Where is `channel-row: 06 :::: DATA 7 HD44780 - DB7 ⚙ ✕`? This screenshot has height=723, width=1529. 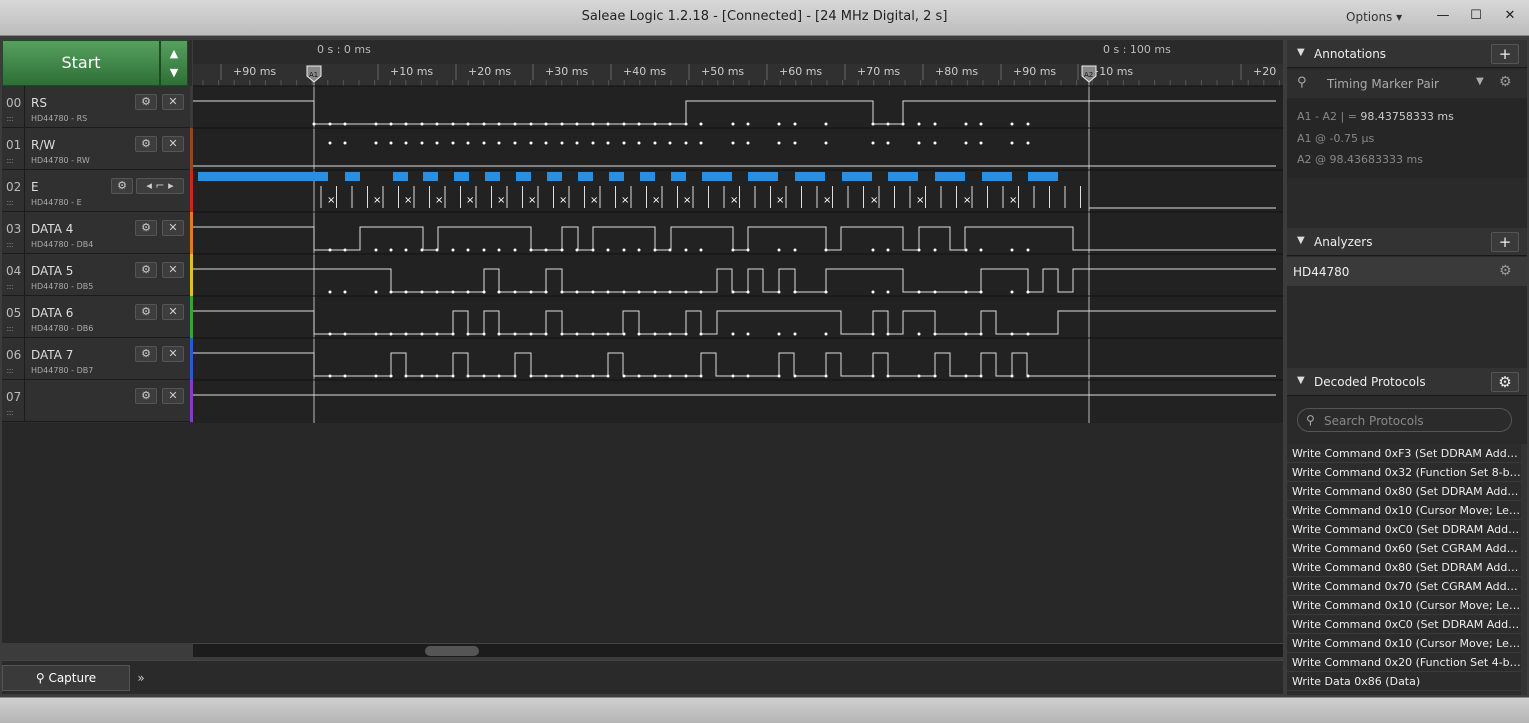 channel-row: 06 :::: DATA 7 HD44780 - DB7 ⚙ ✕ is located at coordinates (98, 359).